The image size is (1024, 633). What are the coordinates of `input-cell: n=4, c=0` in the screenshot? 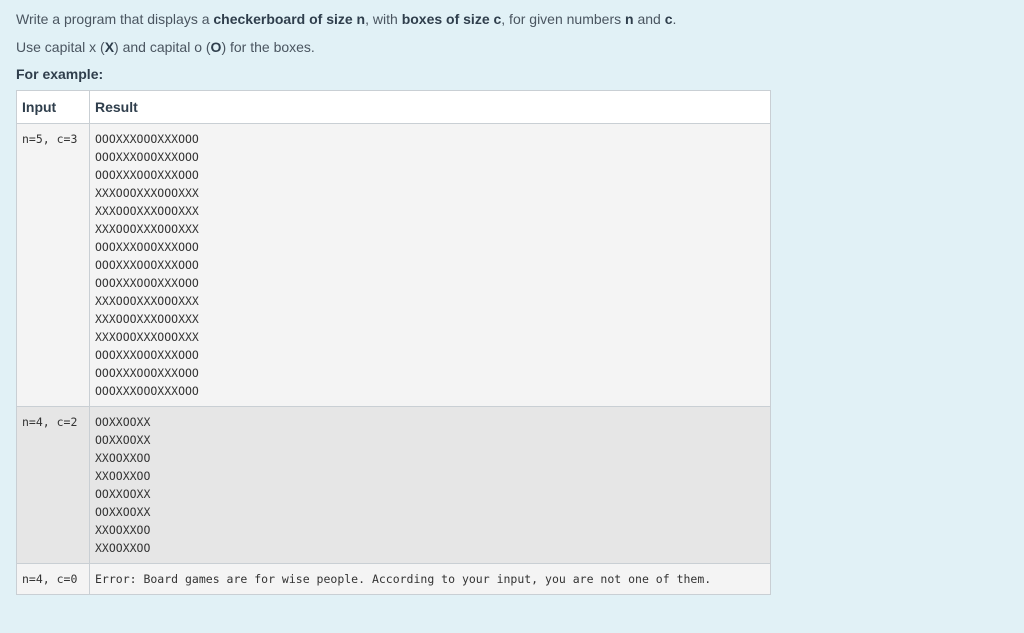 It's located at (53, 579).